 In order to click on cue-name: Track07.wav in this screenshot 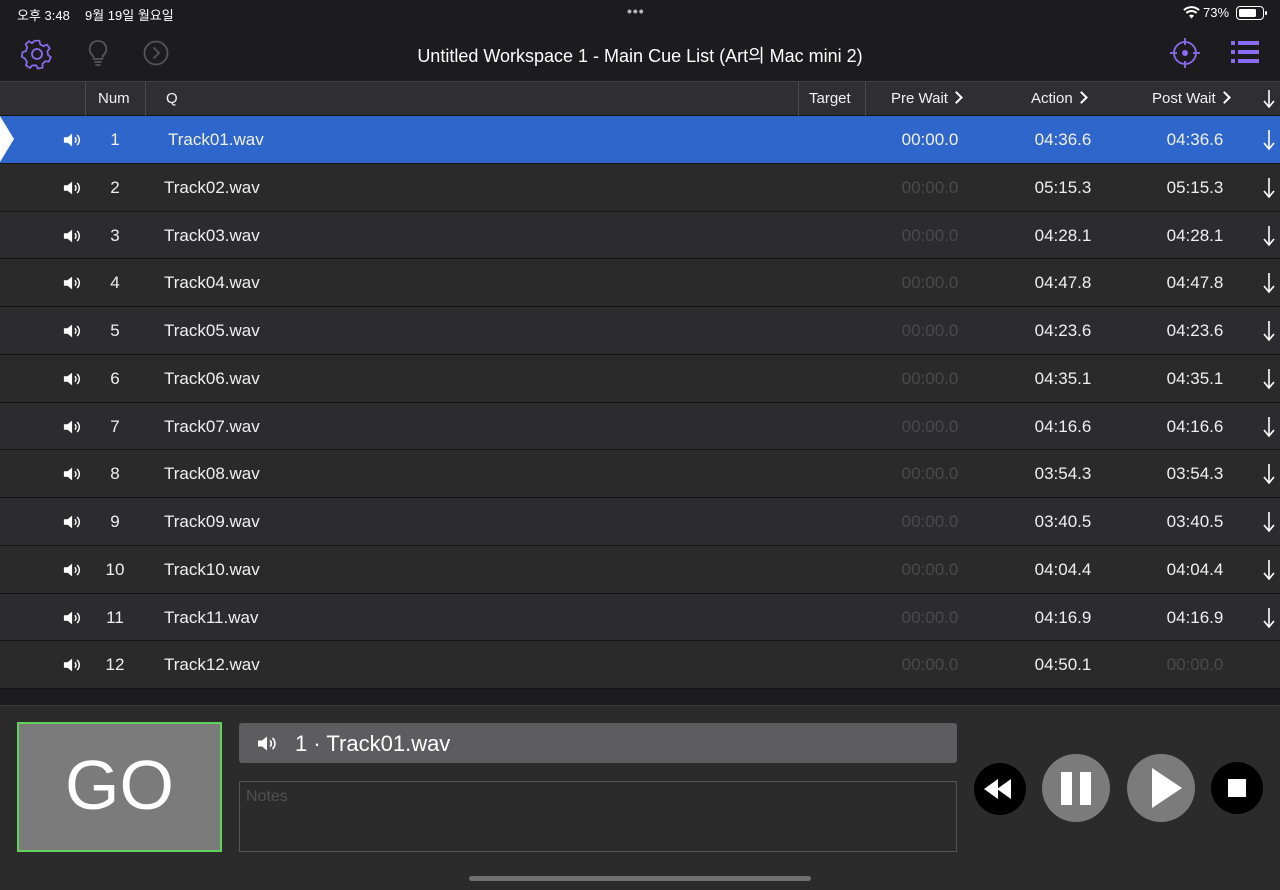, I will do `click(212, 426)`.